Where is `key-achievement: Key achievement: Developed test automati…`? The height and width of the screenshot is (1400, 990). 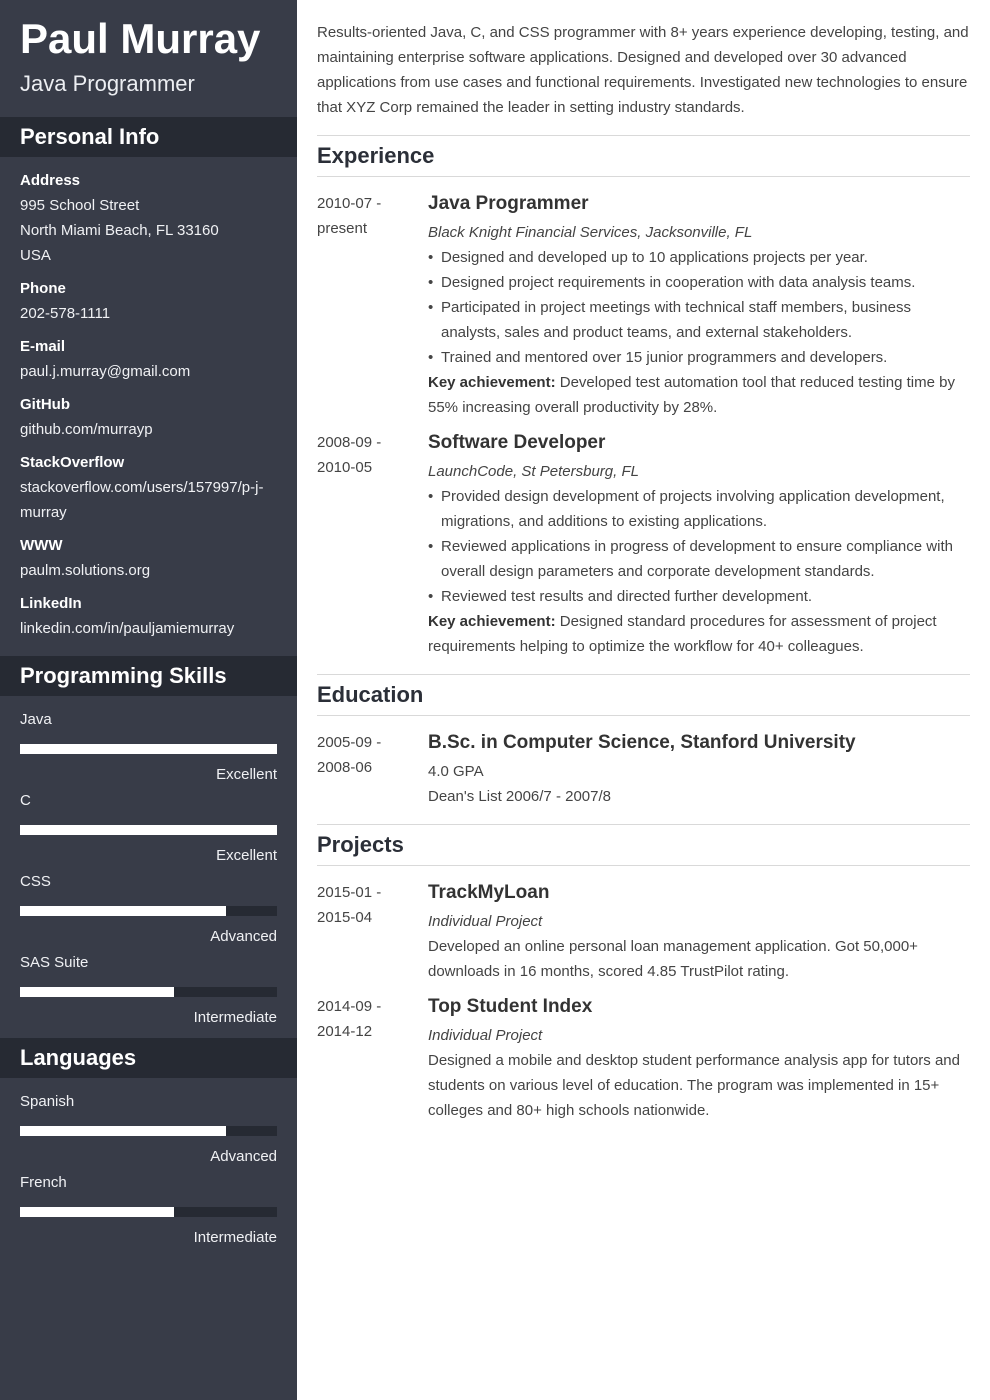 key-achievement: Key achievement: Developed test automati… is located at coordinates (699, 395).